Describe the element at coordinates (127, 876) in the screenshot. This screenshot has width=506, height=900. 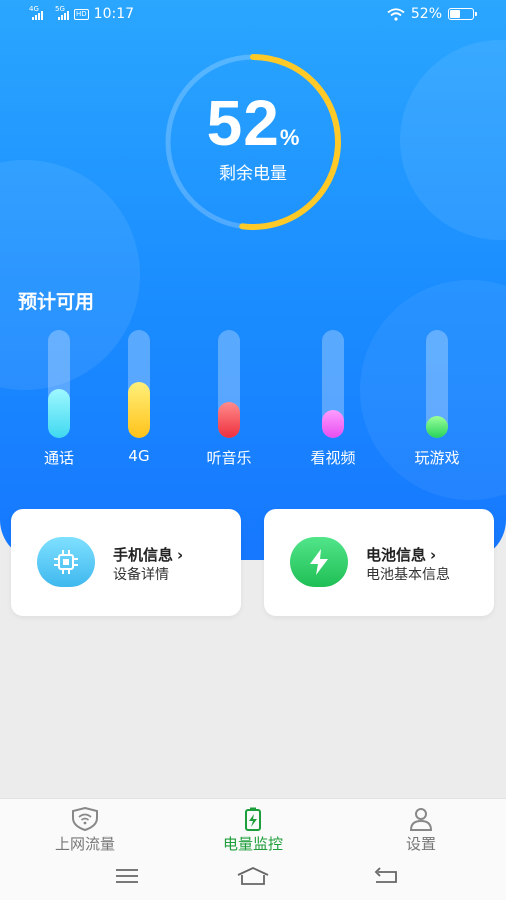
I see `menu-icon` at that location.